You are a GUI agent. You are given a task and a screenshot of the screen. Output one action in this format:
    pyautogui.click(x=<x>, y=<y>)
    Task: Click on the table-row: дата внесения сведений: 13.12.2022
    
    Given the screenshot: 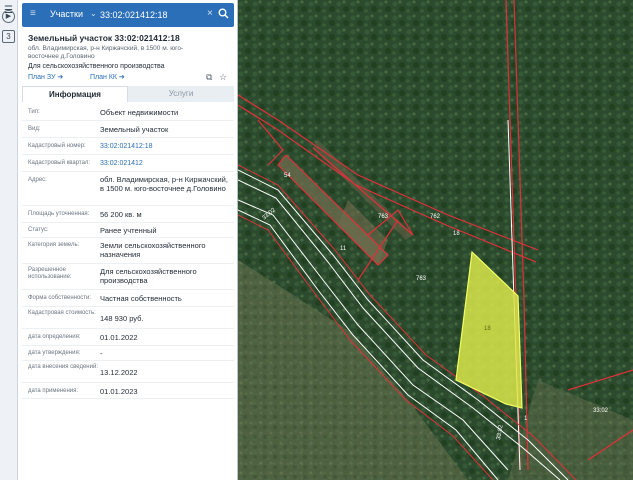 What is the action you would take?
    pyautogui.click(x=128, y=372)
    